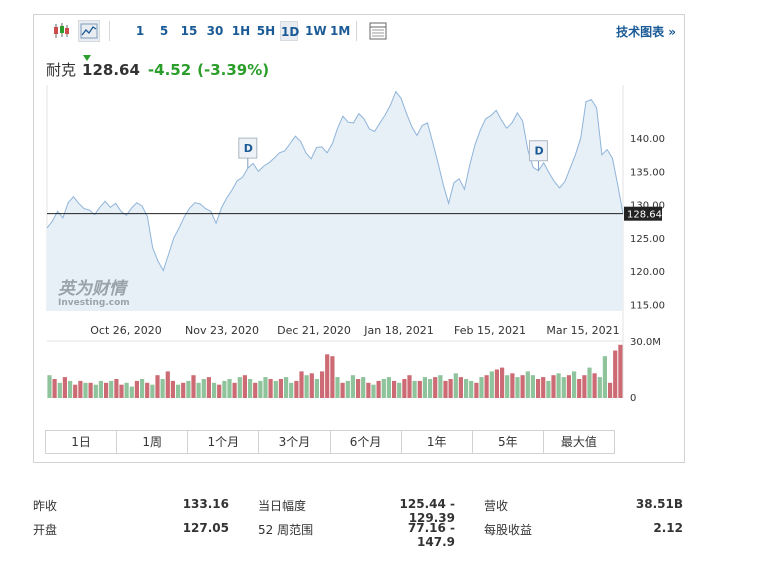  What do you see at coordinates (359, 511) in the screenshot?
I see `stats-row: 昨收 133.16 当日幅度 125.44 - 129.39 营收 38.51B` at bounding box center [359, 511].